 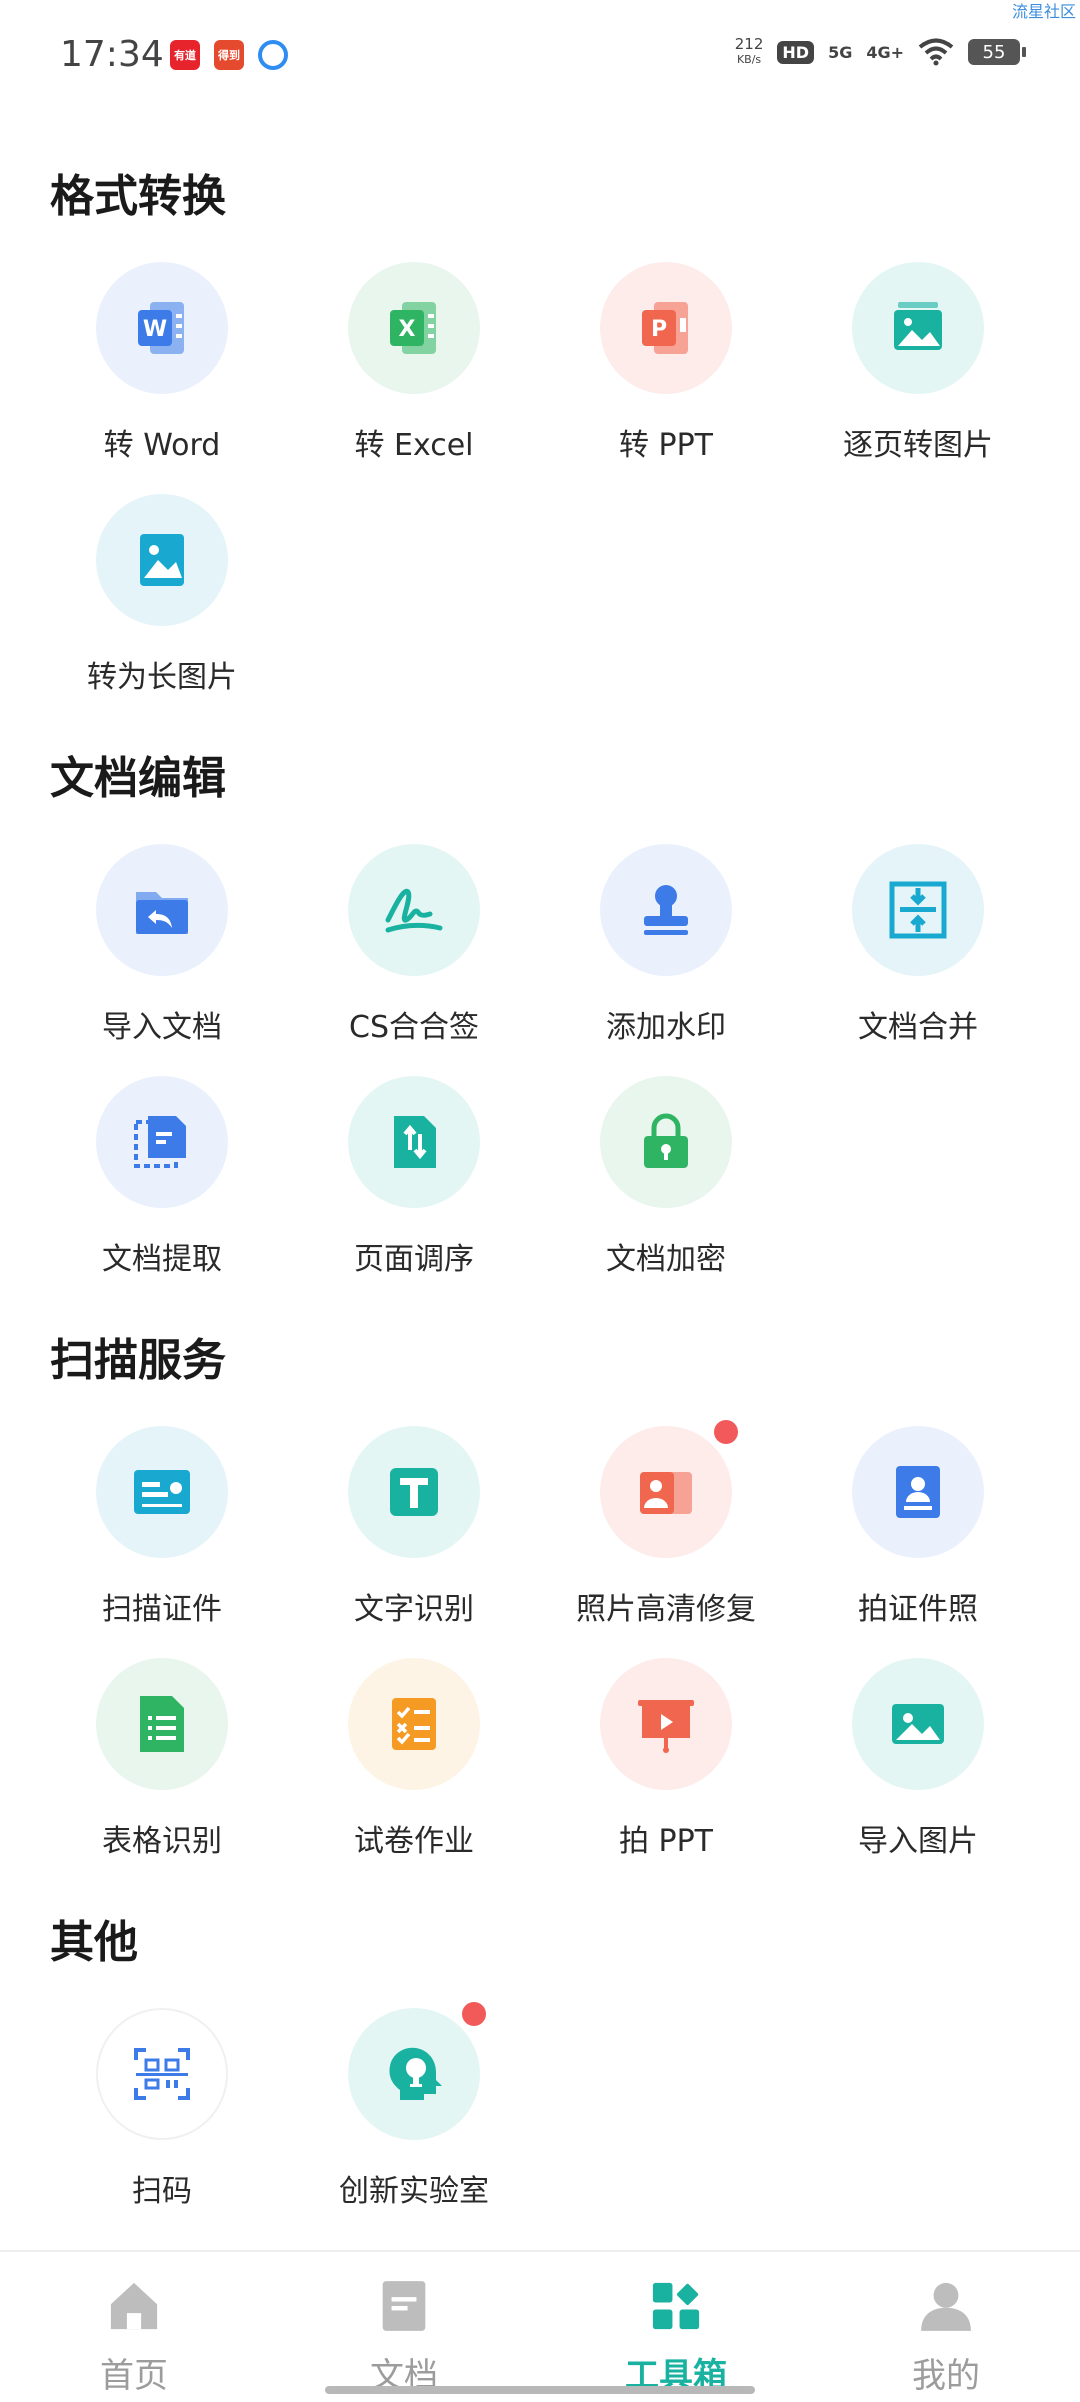 I want to click on lab-bulb-icon, so click(x=414, y=2074).